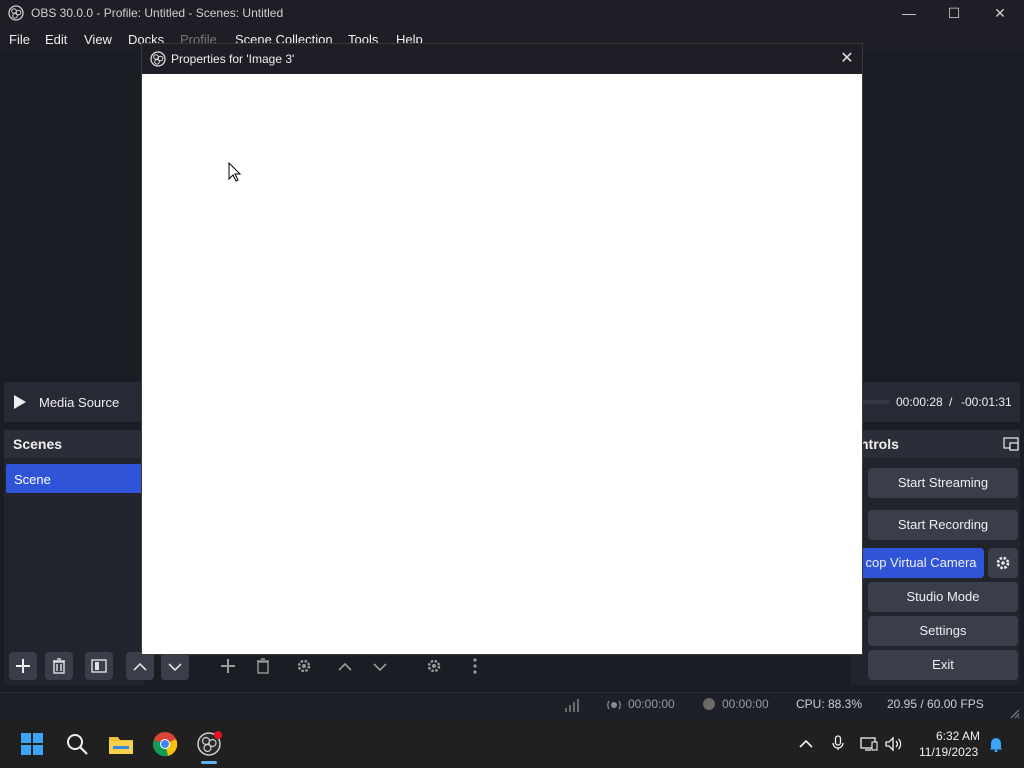  What do you see at coordinates (32, 479) in the screenshot?
I see `scene-item-label: Scene` at bounding box center [32, 479].